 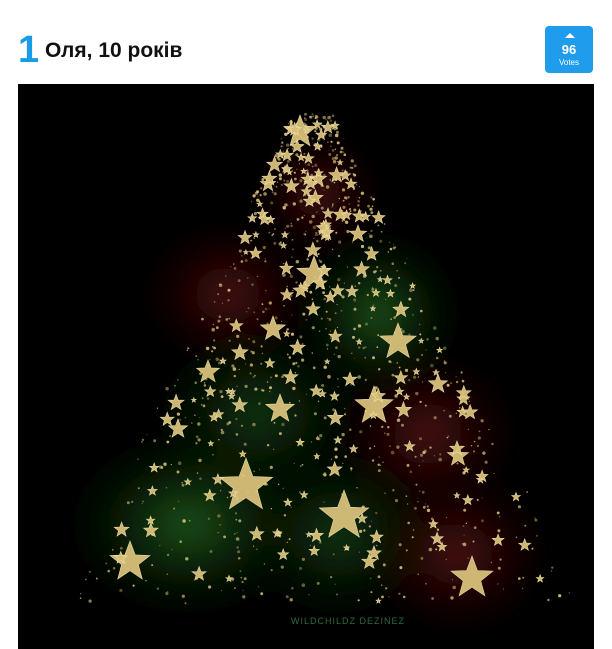 What do you see at coordinates (569, 49) in the screenshot?
I see `vote-button: 96 Votes` at bounding box center [569, 49].